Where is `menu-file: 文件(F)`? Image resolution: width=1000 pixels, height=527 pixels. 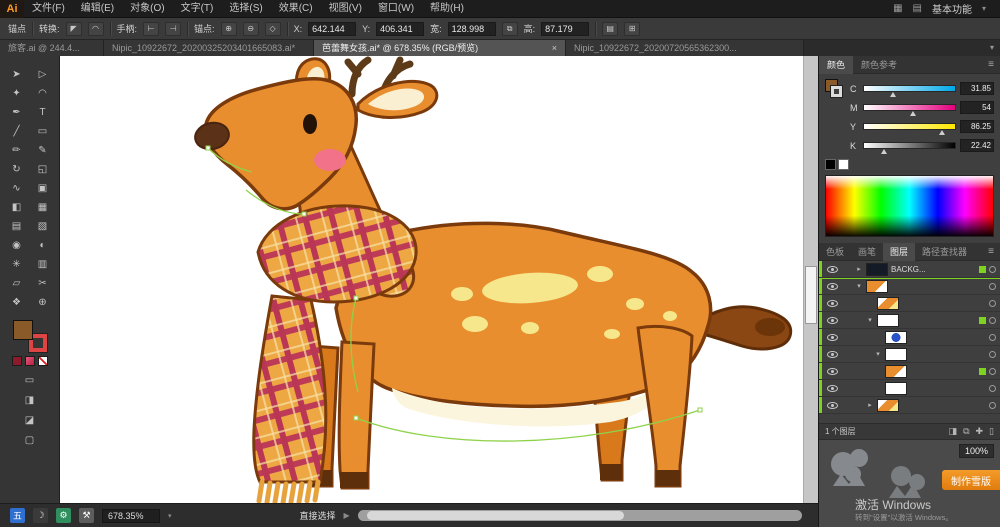
menu-file: 文件(F) is located at coordinates (48, 9).